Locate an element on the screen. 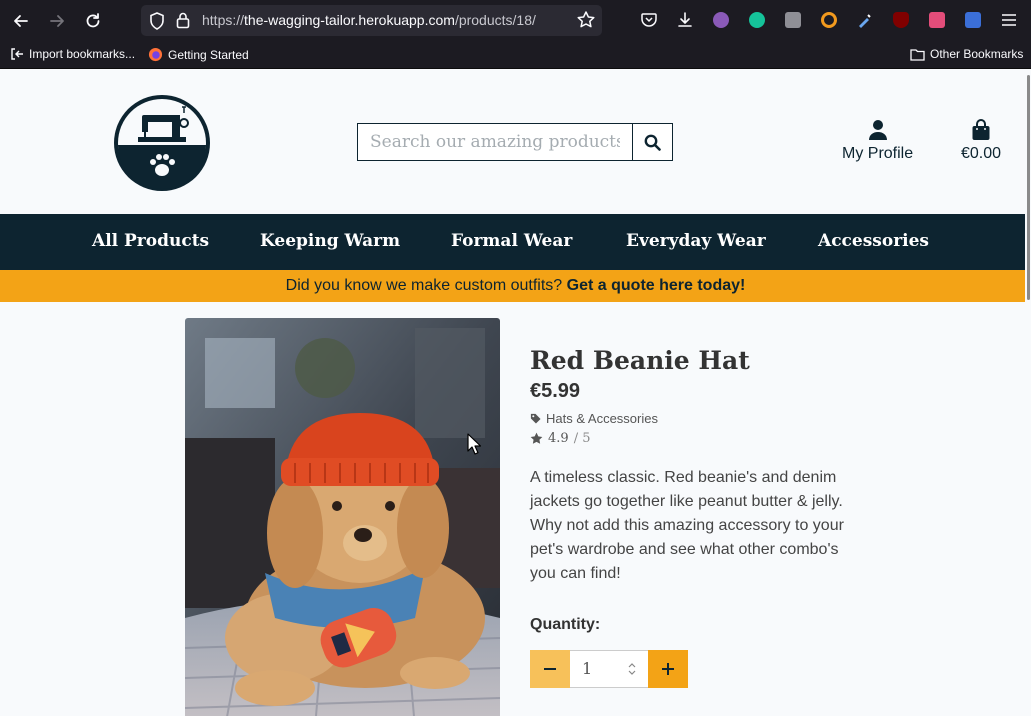 Image resolution: width=1031 pixels, height=716 pixels. quantity-stepper: 1 is located at coordinates (690, 668).